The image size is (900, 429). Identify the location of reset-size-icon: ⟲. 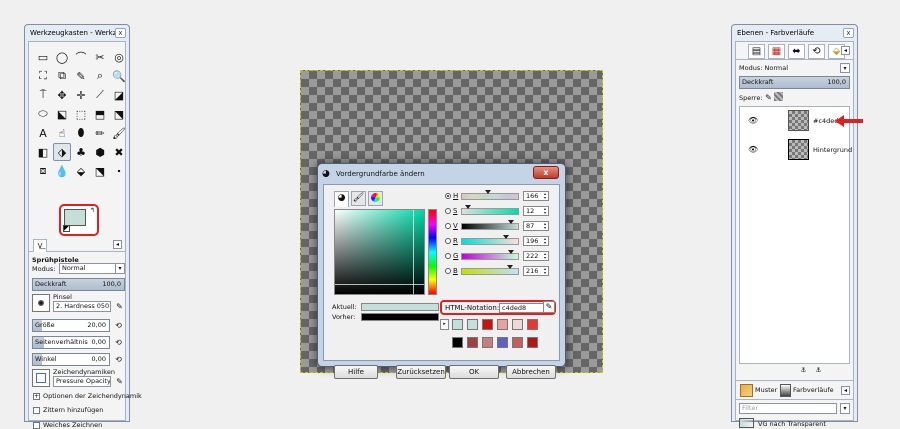
(118, 325).